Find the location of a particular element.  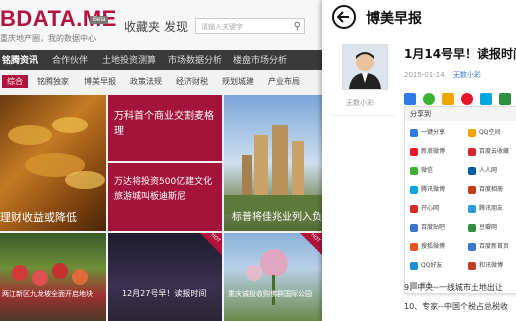

nav-item-partners: 合作伙伴 is located at coordinates (70, 59).